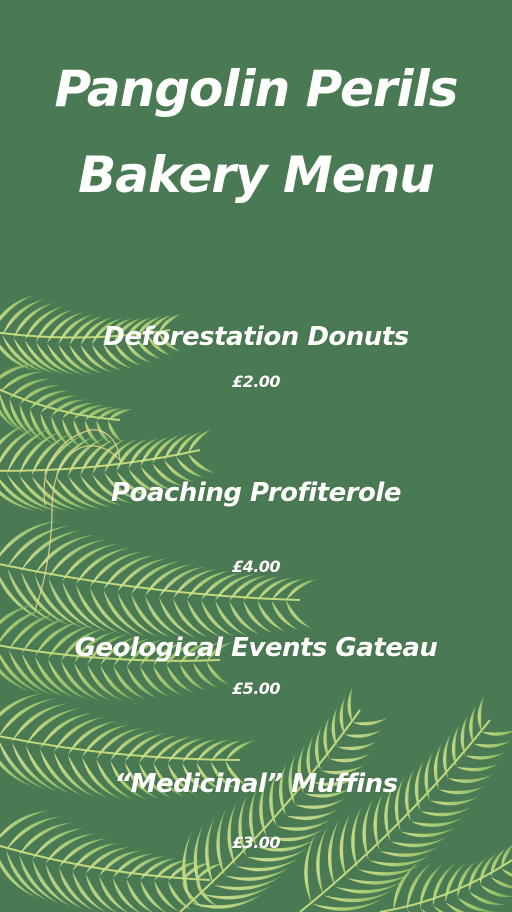 Image resolution: width=512 pixels, height=912 pixels. I want to click on menu-item-price: £3.00, so click(256, 842).